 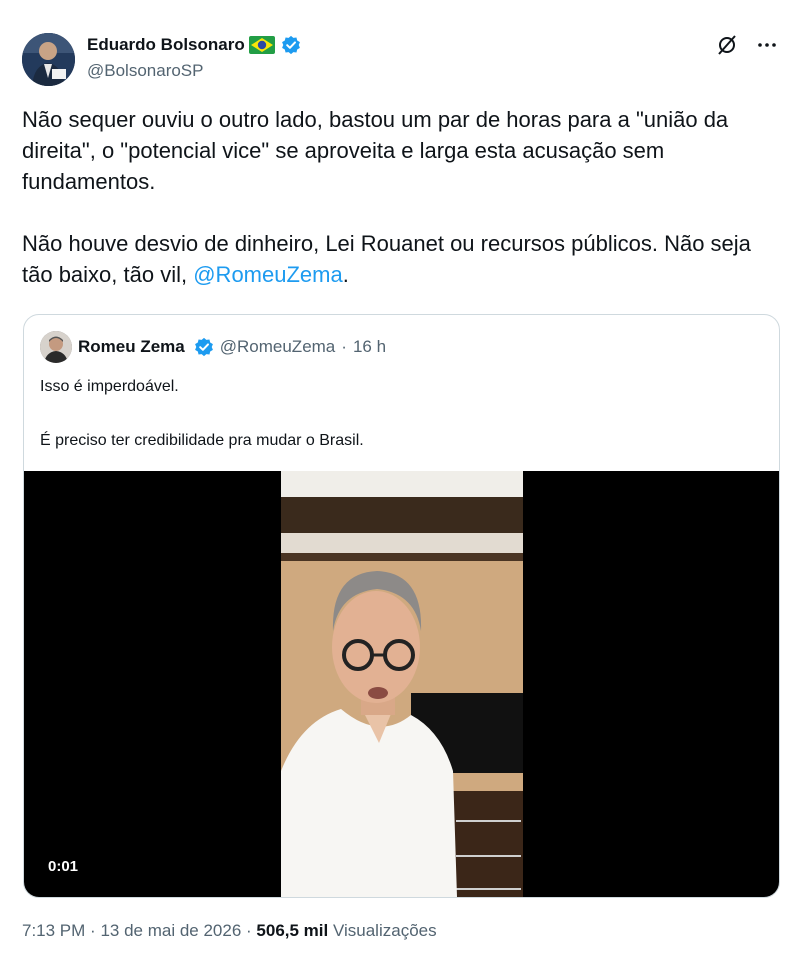 I want to click on author-avatar, so click(x=48, y=59).